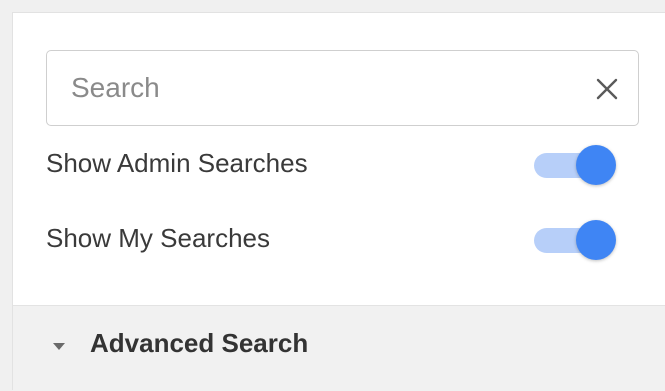 Image resolution: width=665 pixels, height=391 pixels. What do you see at coordinates (575, 165) in the screenshot?
I see `show-admin-searches-toggle` at bounding box center [575, 165].